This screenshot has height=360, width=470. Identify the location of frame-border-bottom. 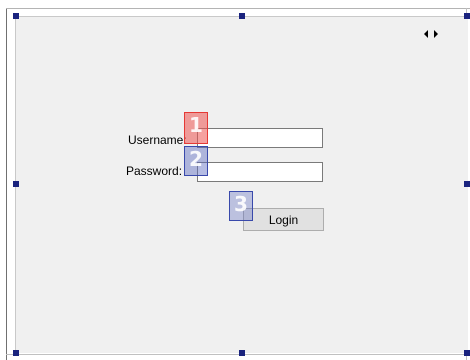
(238, 354).